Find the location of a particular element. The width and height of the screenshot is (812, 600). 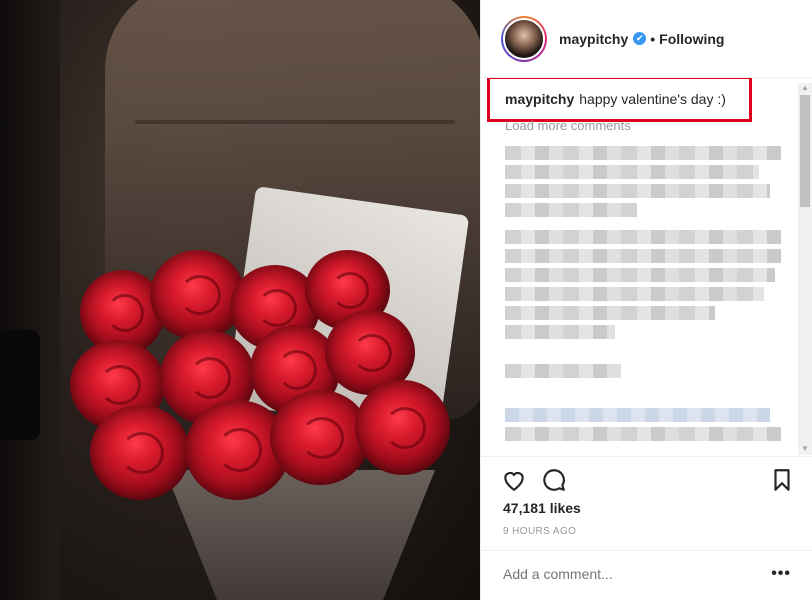

heart-icon is located at coordinates (514, 480).